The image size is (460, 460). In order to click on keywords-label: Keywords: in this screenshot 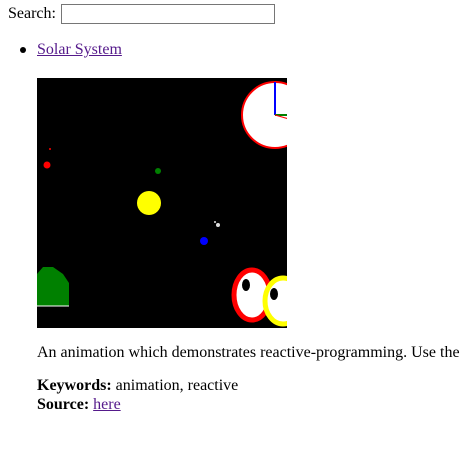, I will do `click(74, 385)`.